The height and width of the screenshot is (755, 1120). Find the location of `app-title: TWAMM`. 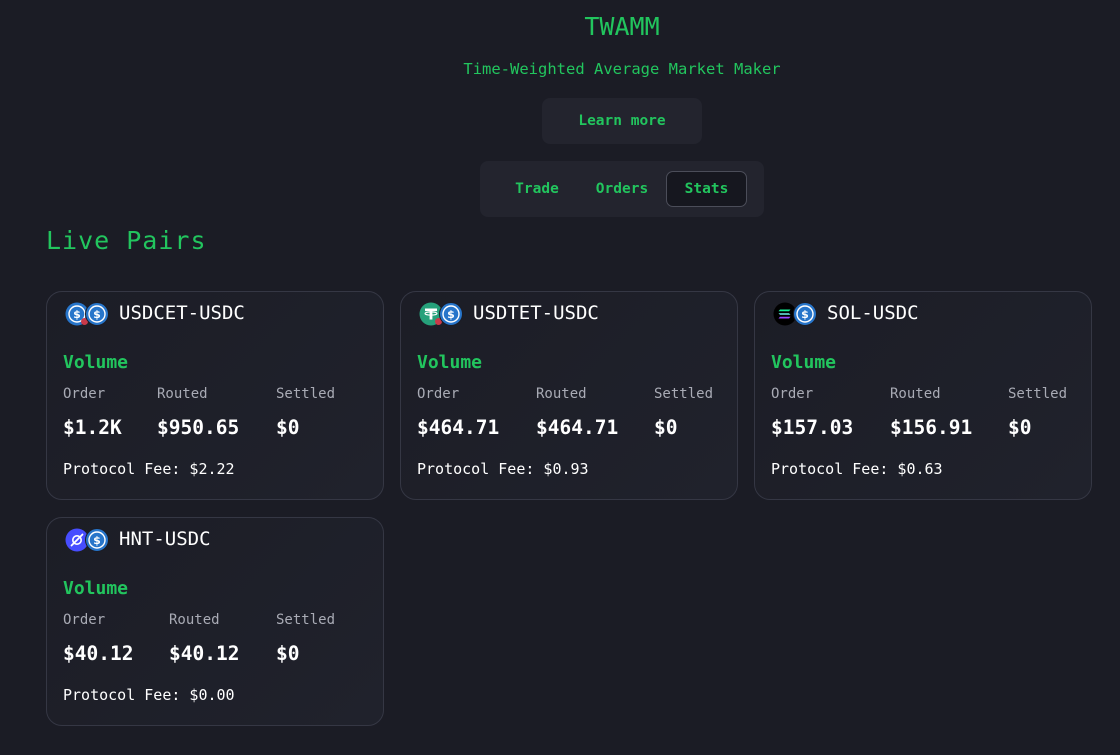

app-title: TWAMM is located at coordinates (622, 26).